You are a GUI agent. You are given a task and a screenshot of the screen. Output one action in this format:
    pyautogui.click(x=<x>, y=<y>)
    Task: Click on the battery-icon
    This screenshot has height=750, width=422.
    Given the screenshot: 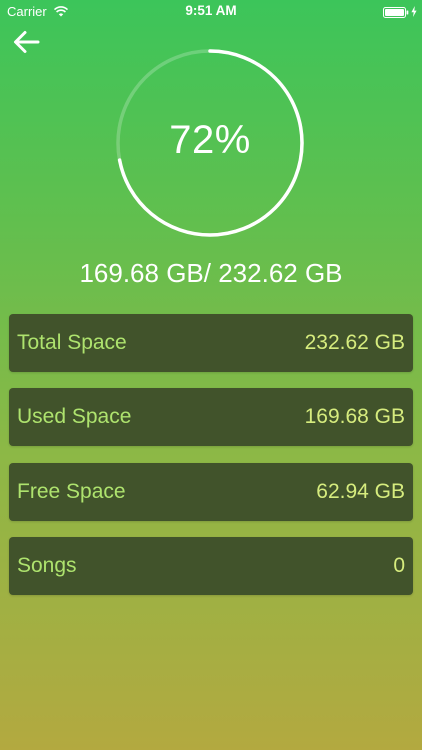 What is the action you would take?
    pyautogui.click(x=396, y=12)
    